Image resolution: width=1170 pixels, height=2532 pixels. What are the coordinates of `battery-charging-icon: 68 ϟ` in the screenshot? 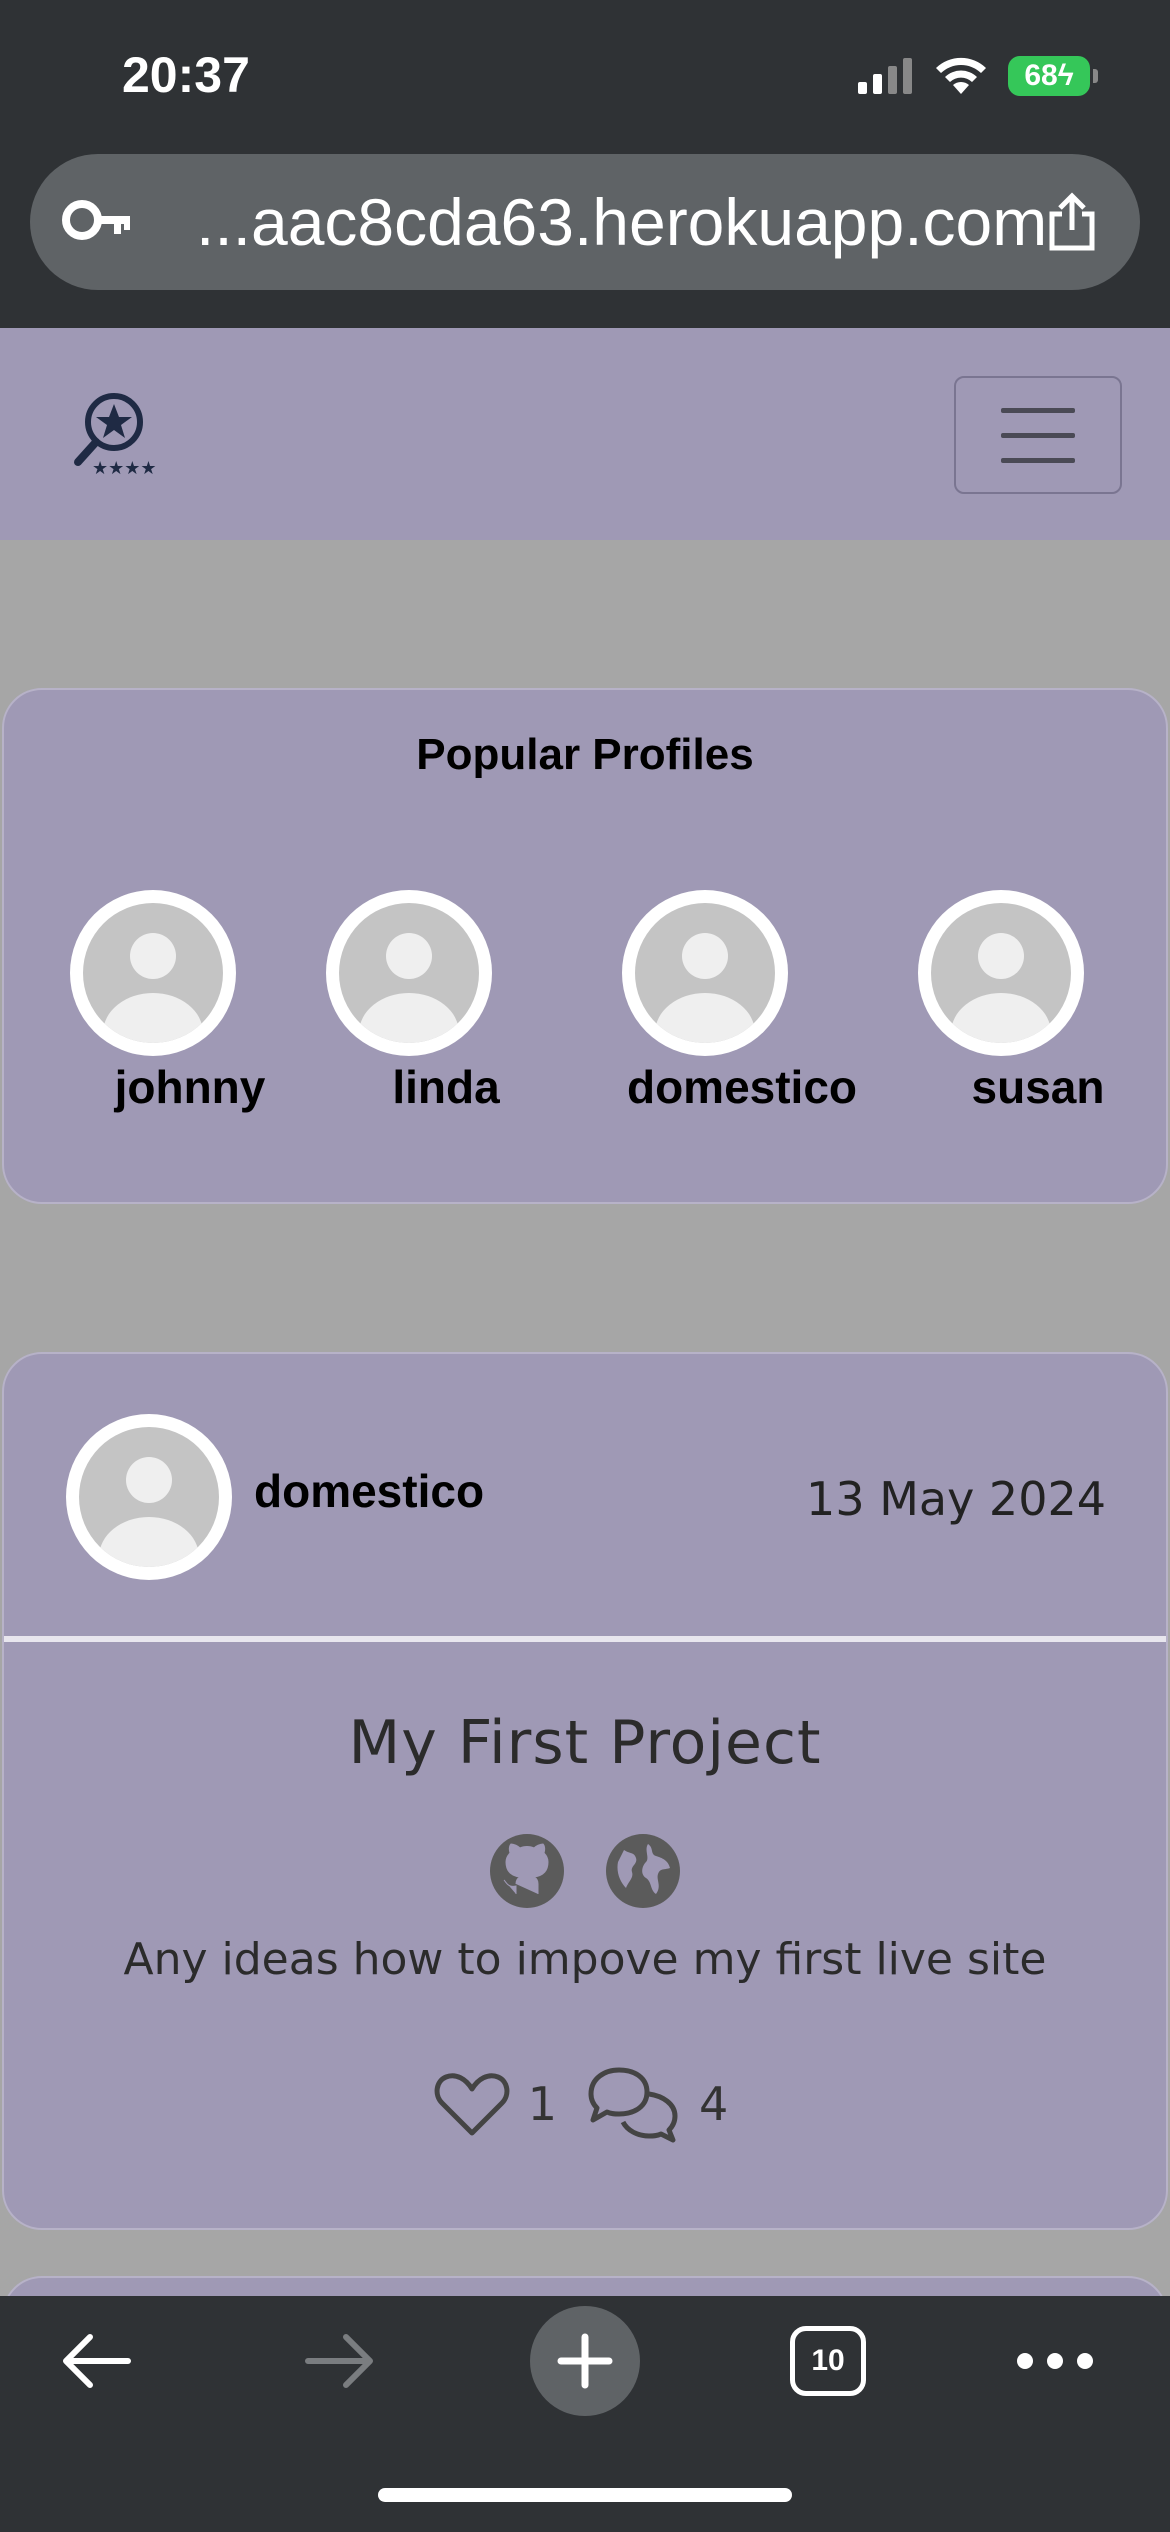 It's located at (1053, 76).